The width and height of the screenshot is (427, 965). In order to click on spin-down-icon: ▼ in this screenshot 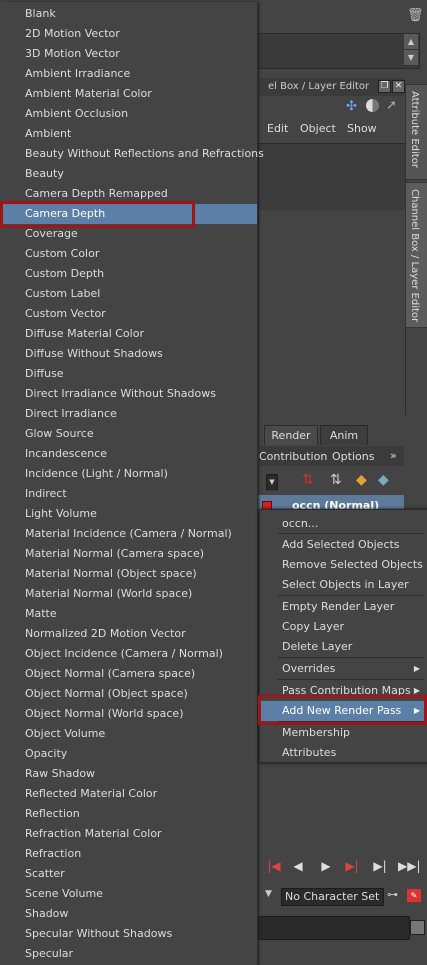, I will do `click(411, 58)`.